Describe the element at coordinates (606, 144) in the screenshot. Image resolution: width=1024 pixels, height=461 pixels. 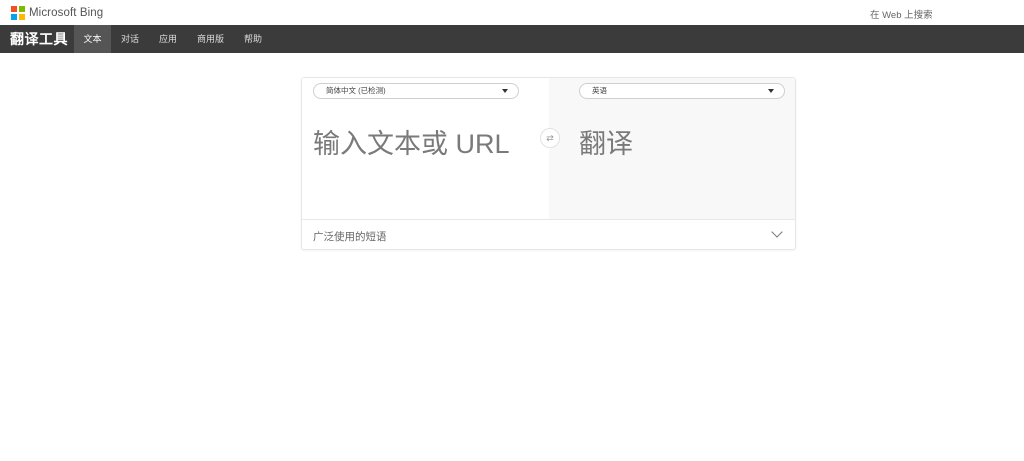
I see `translation-output: 翻译` at that location.